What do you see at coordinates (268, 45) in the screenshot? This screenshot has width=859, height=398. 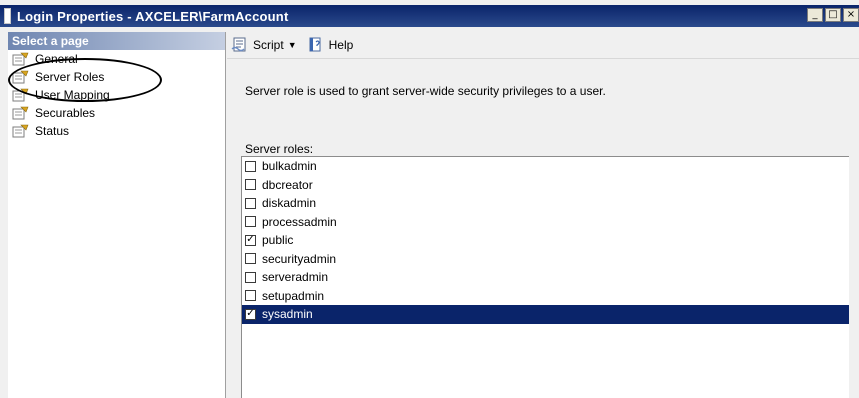 I see `script-label: Script` at bounding box center [268, 45].